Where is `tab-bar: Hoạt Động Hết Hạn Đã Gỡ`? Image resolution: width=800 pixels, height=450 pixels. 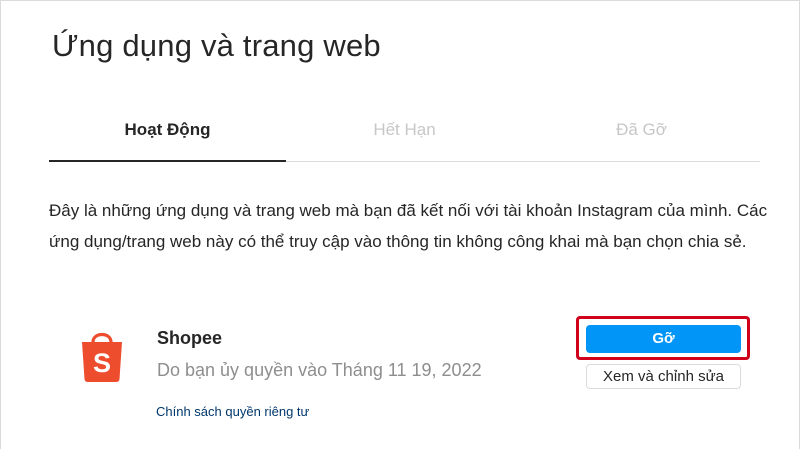
tab-bar: Hoạt Động Hết Hạn Đã Gỡ is located at coordinates (404, 133).